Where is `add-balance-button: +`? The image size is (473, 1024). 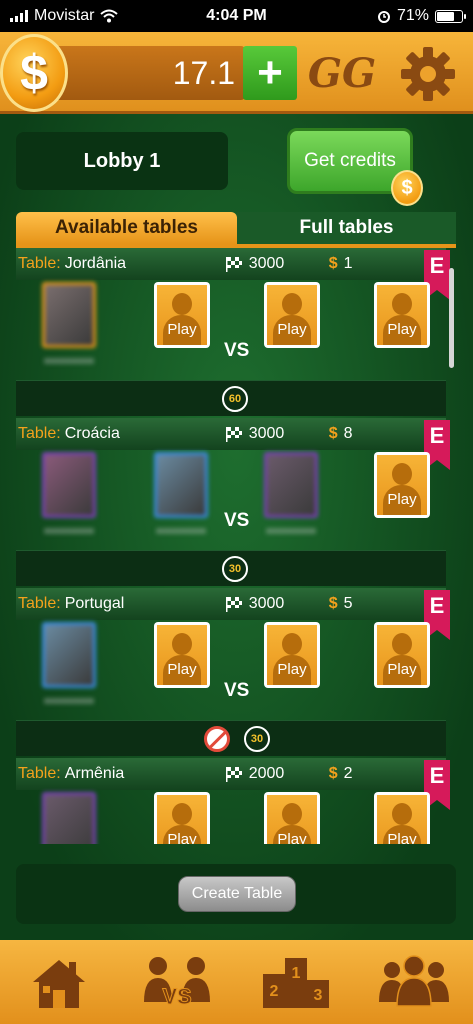
add-balance-button: + is located at coordinates (270, 73).